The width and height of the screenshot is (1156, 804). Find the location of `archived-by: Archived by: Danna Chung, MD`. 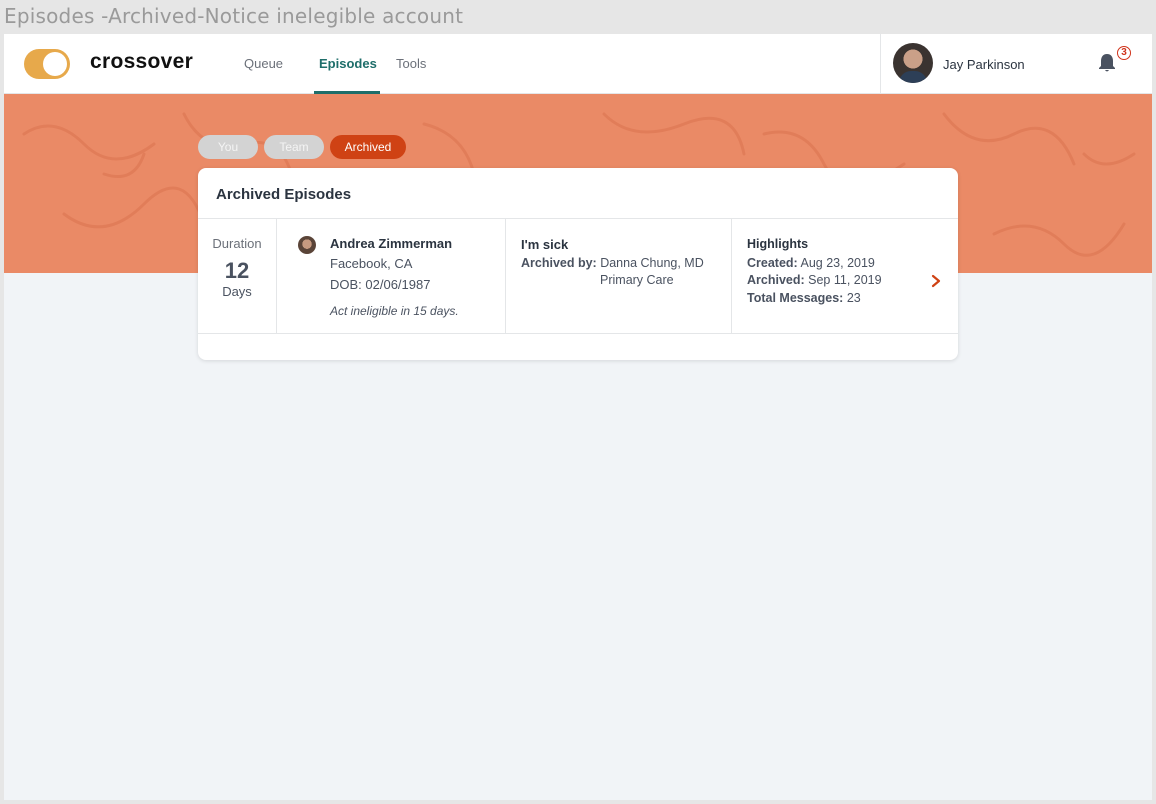

archived-by: Archived by: Danna Chung, MD is located at coordinates (612, 263).